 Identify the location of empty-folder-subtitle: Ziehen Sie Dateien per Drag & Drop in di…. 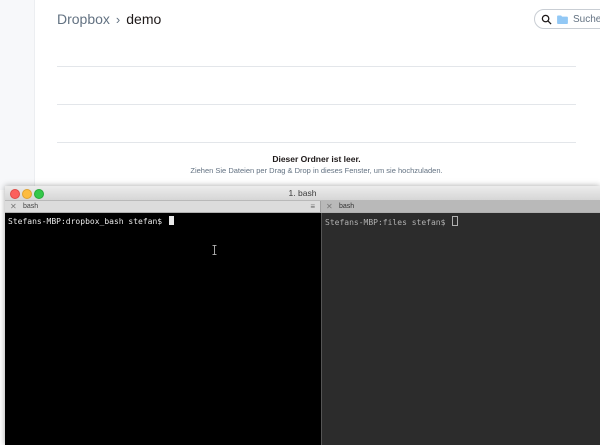
(316, 170).